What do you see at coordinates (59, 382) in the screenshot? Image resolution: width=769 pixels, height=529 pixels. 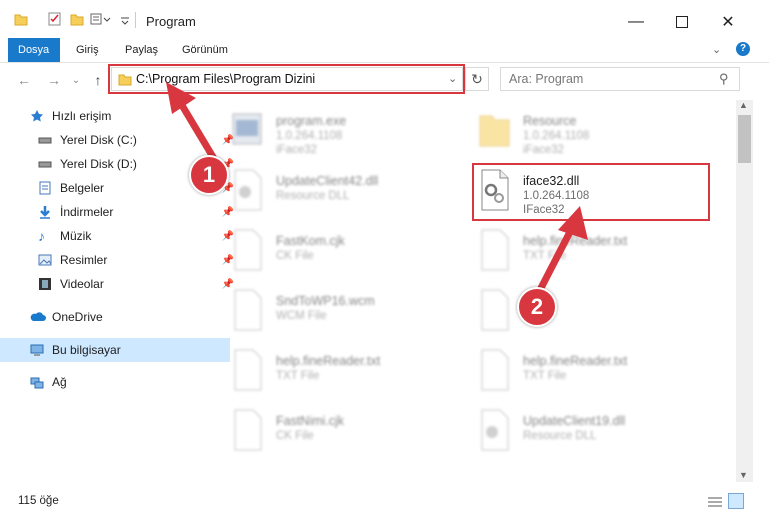 I see `sidebar-item-label: Ağ` at bounding box center [59, 382].